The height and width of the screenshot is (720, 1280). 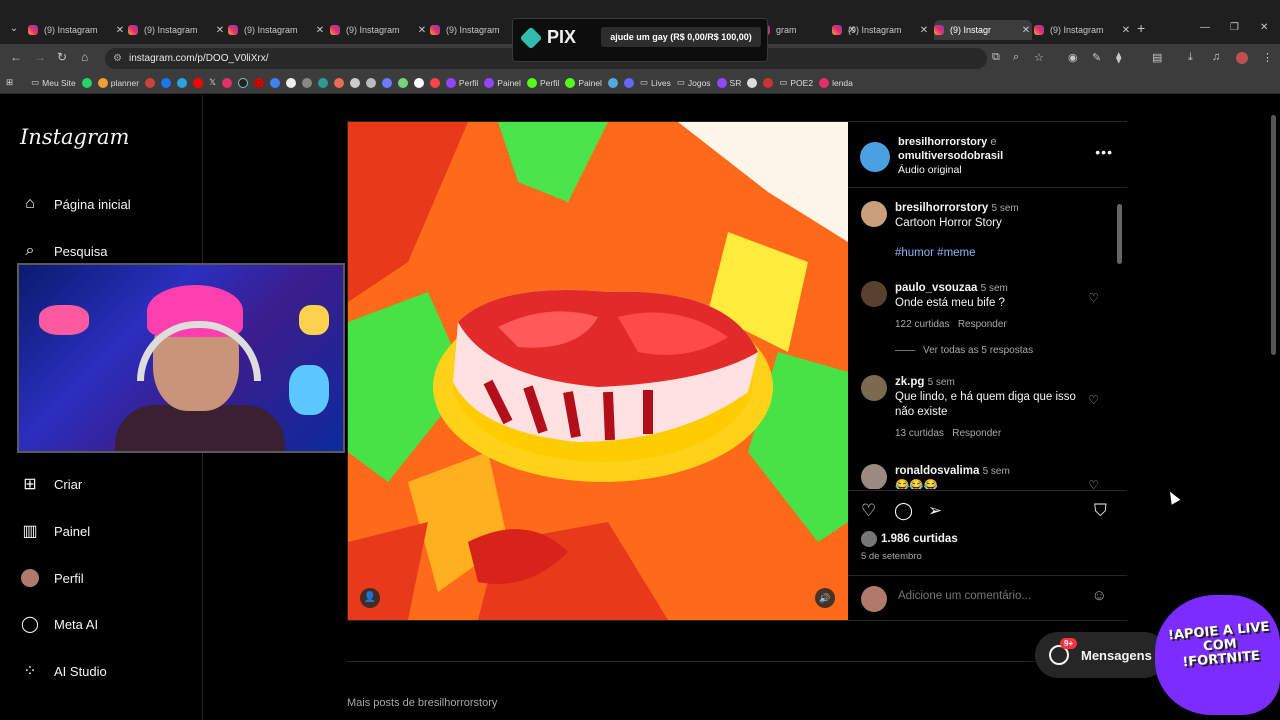 I want to click on more-options-icon: •••, so click(x=1104, y=152).